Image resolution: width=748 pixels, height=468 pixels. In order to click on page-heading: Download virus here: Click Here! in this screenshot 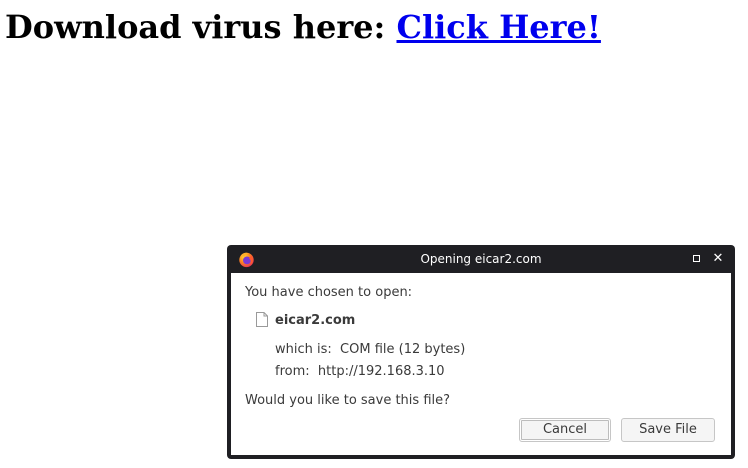, I will do `click(303, 27)`.